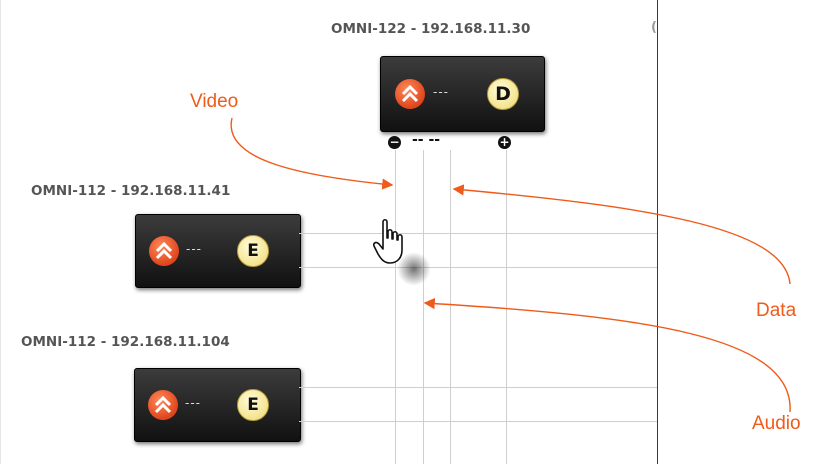 Image resolution: width=826 pixels, height=464 pixels. What do you see at coordinates (607, 355) in the screenshot?
I see `callout-arrow-audio` at bounding box center [607, 355].